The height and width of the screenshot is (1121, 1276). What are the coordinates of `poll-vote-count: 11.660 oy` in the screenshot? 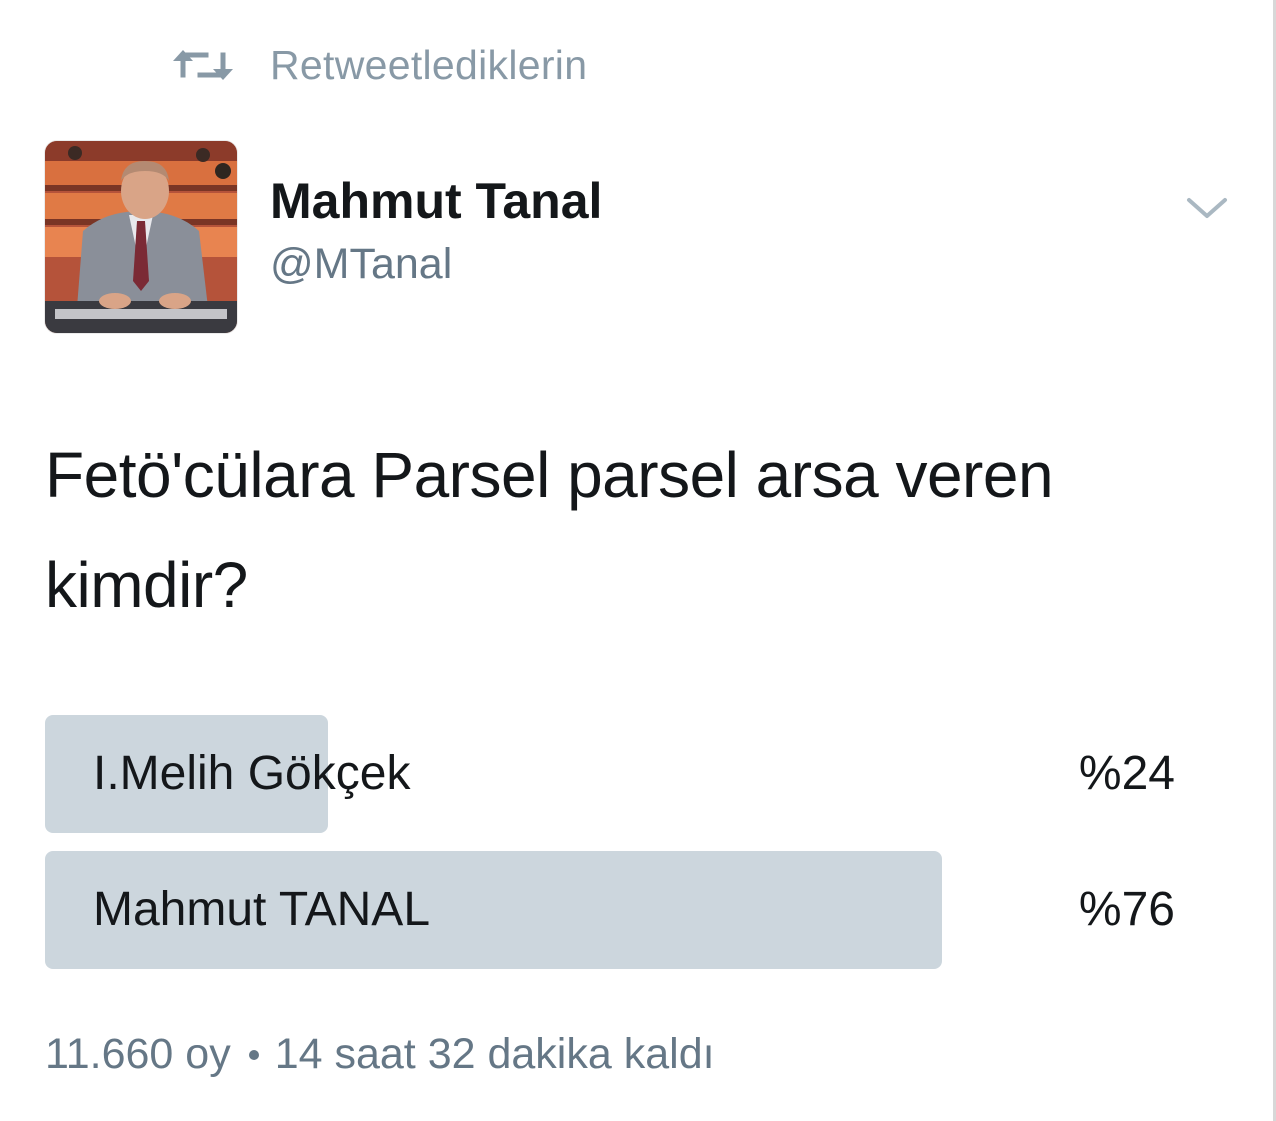 It's located at (138, 1054).